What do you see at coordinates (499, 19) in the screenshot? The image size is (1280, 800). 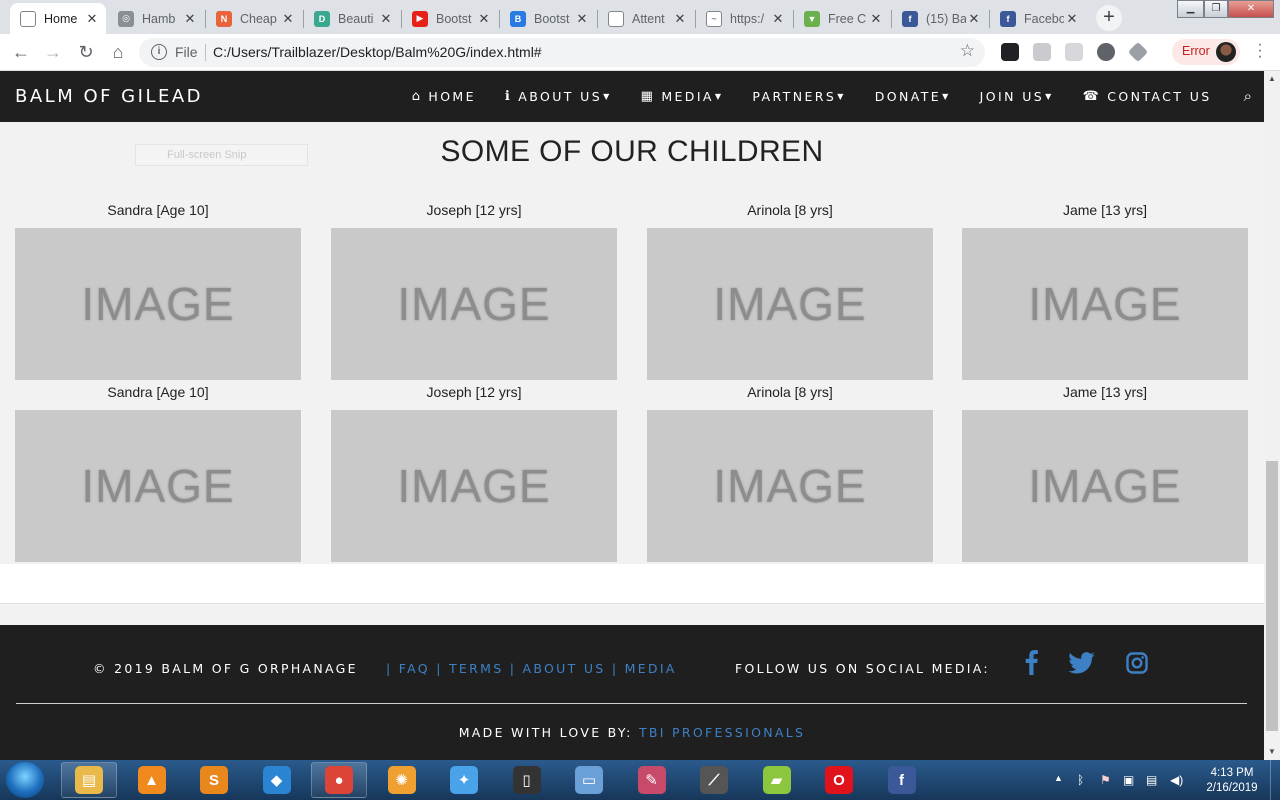 I see `tab-separator` at bounding box center [499, 19].